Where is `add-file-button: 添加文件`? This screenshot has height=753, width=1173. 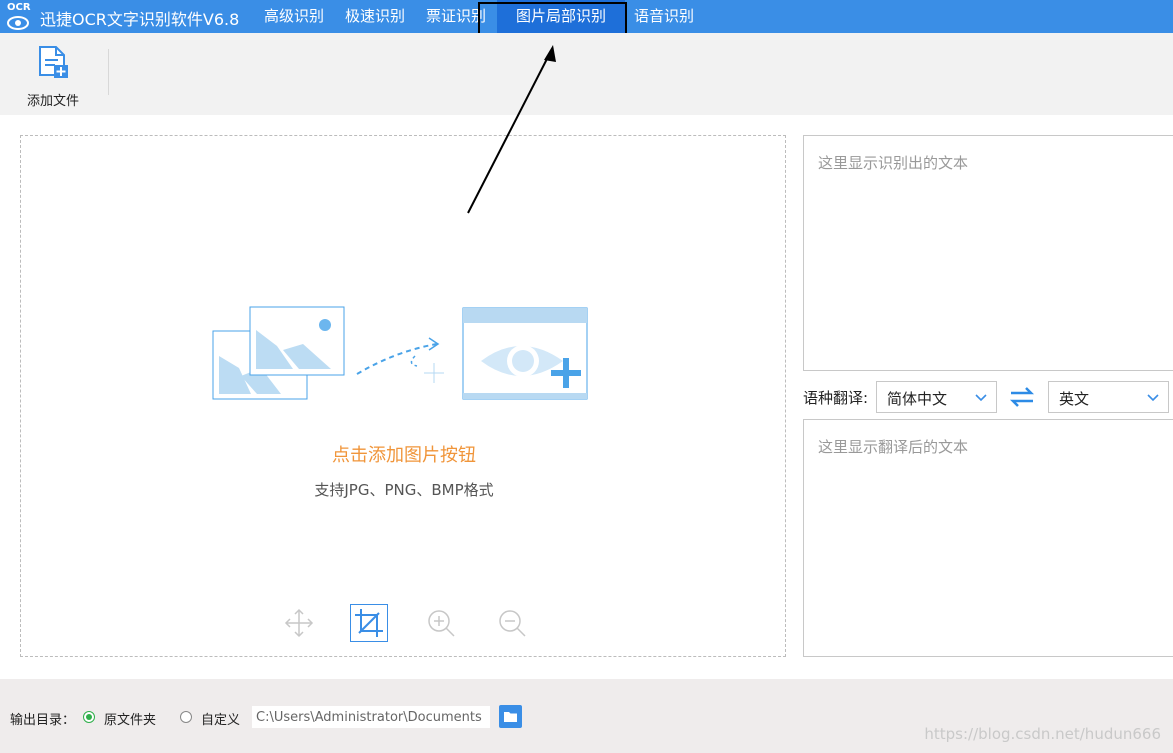
add-file-button: 添加文件 is located at coordinates (53, 76).